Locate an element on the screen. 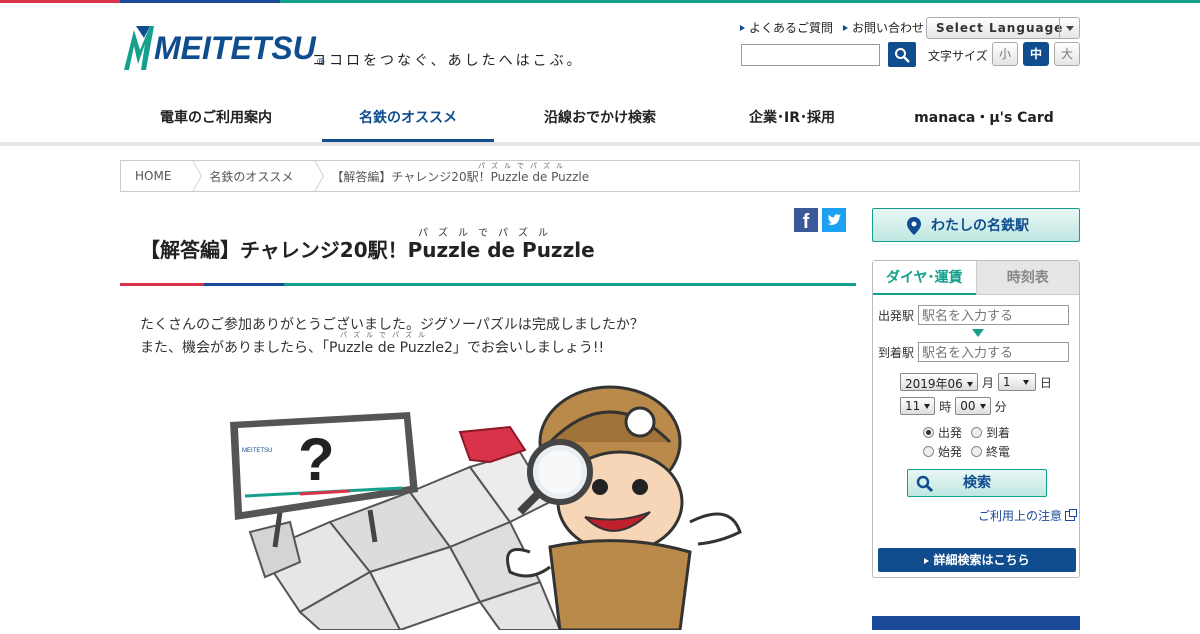 The image size is (1200, 634). gnav-item-train-guide: 電車のご利用案内 is located at coordinates (216, 119).